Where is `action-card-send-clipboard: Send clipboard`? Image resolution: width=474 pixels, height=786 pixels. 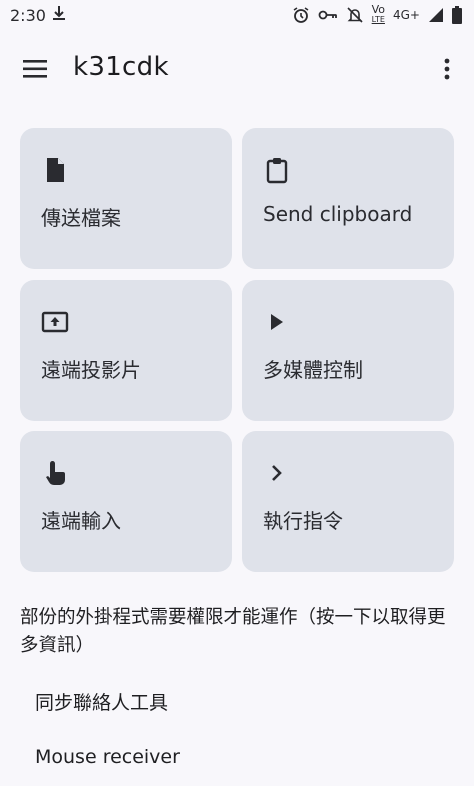
action-card-send-clipboard: Send clipboard is located at coordinates (348, 198).